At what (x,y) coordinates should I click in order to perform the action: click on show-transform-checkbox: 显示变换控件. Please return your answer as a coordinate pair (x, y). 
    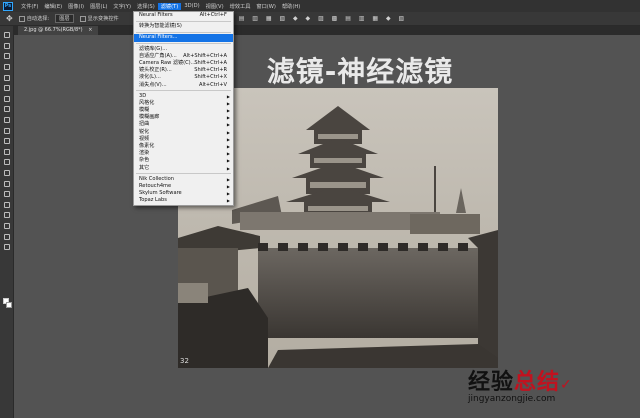
    Looking at the image, I should click on (99, 18).